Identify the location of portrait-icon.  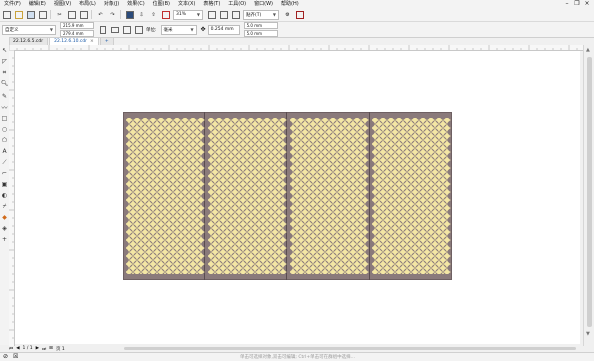
(102, 29).